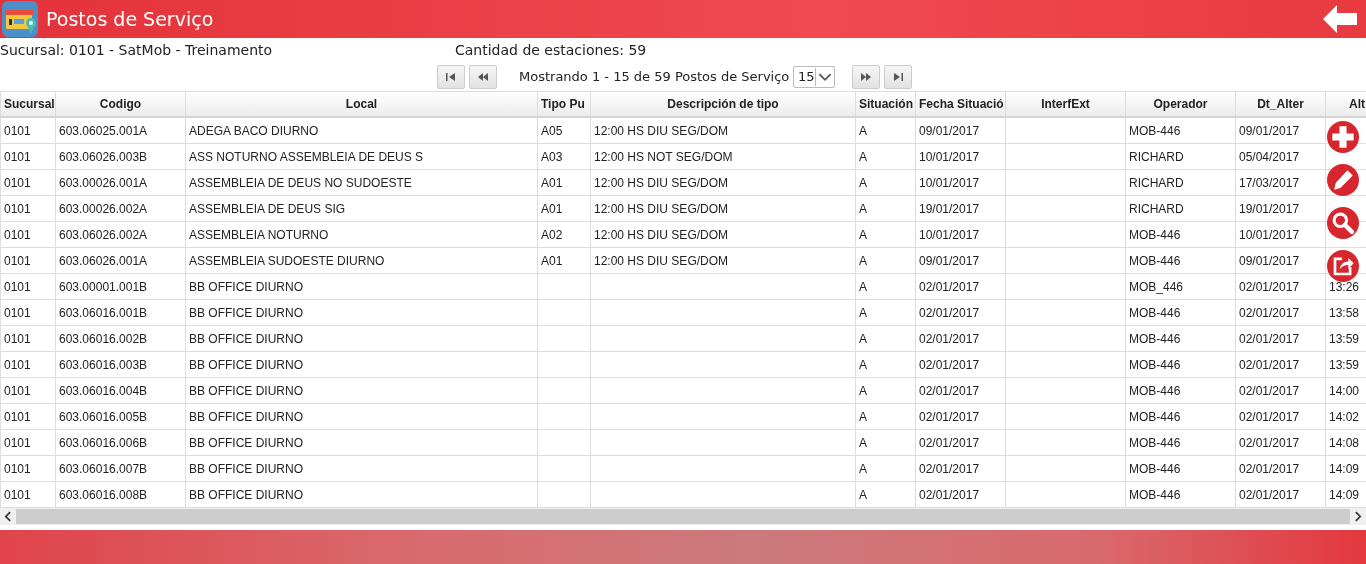  What do you see at coordinates (1343, 223) in the screenshot?
I see `search-icon` at bounding box center [1343, 223].